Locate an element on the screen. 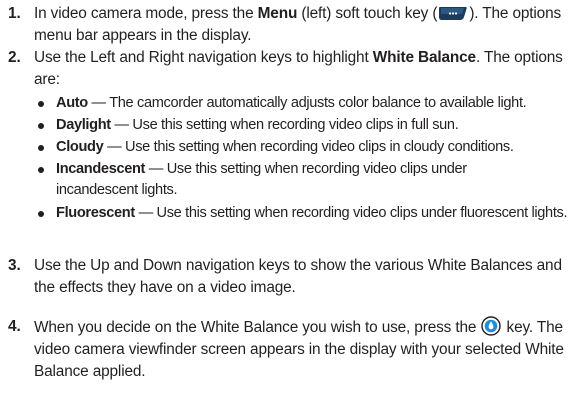 The image size is (585, 410). menu-keyword: Menu is located at coordinates (277, 13).